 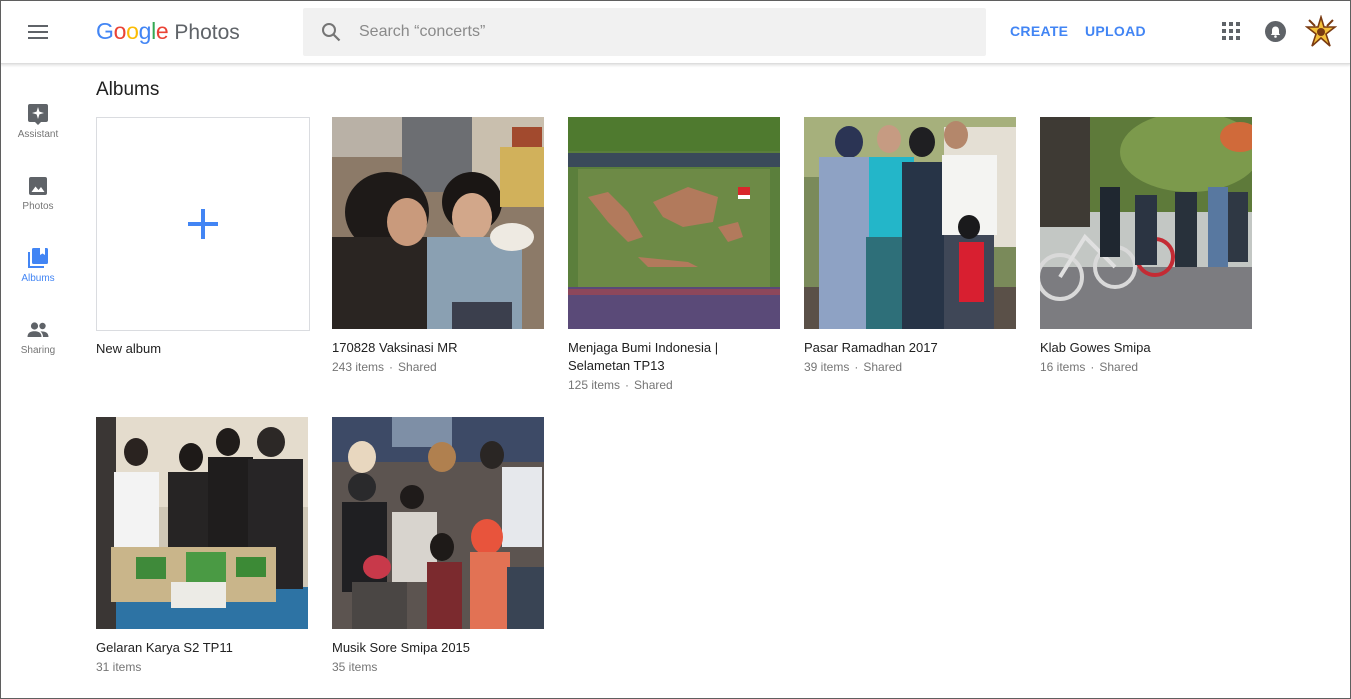 I want to click on album-meta: 35 items, so click(x=438, y=667).